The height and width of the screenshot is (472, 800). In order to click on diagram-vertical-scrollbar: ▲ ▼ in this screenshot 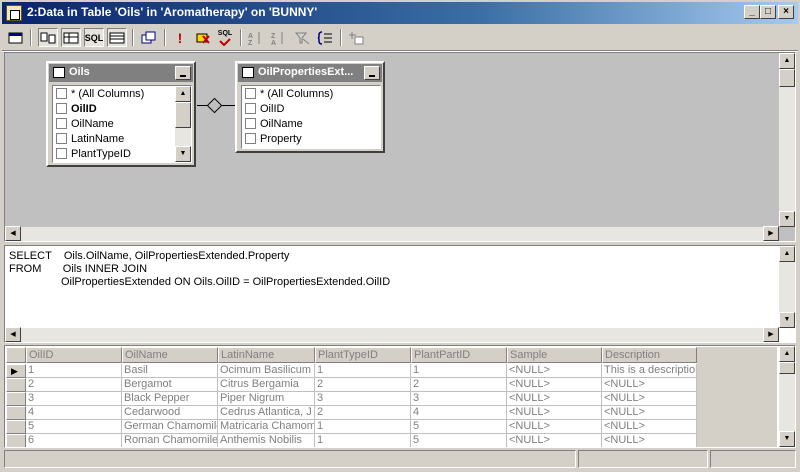, I will do `click(787, 140)`.